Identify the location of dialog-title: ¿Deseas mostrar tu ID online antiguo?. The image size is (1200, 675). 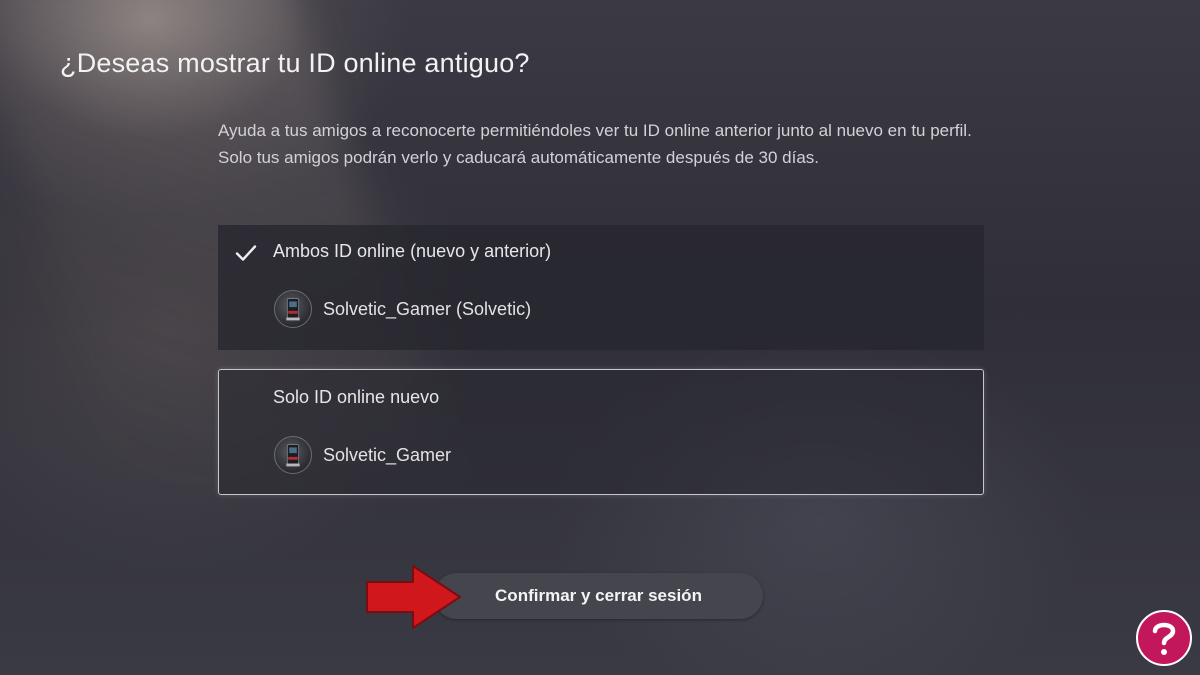
(295, 63).